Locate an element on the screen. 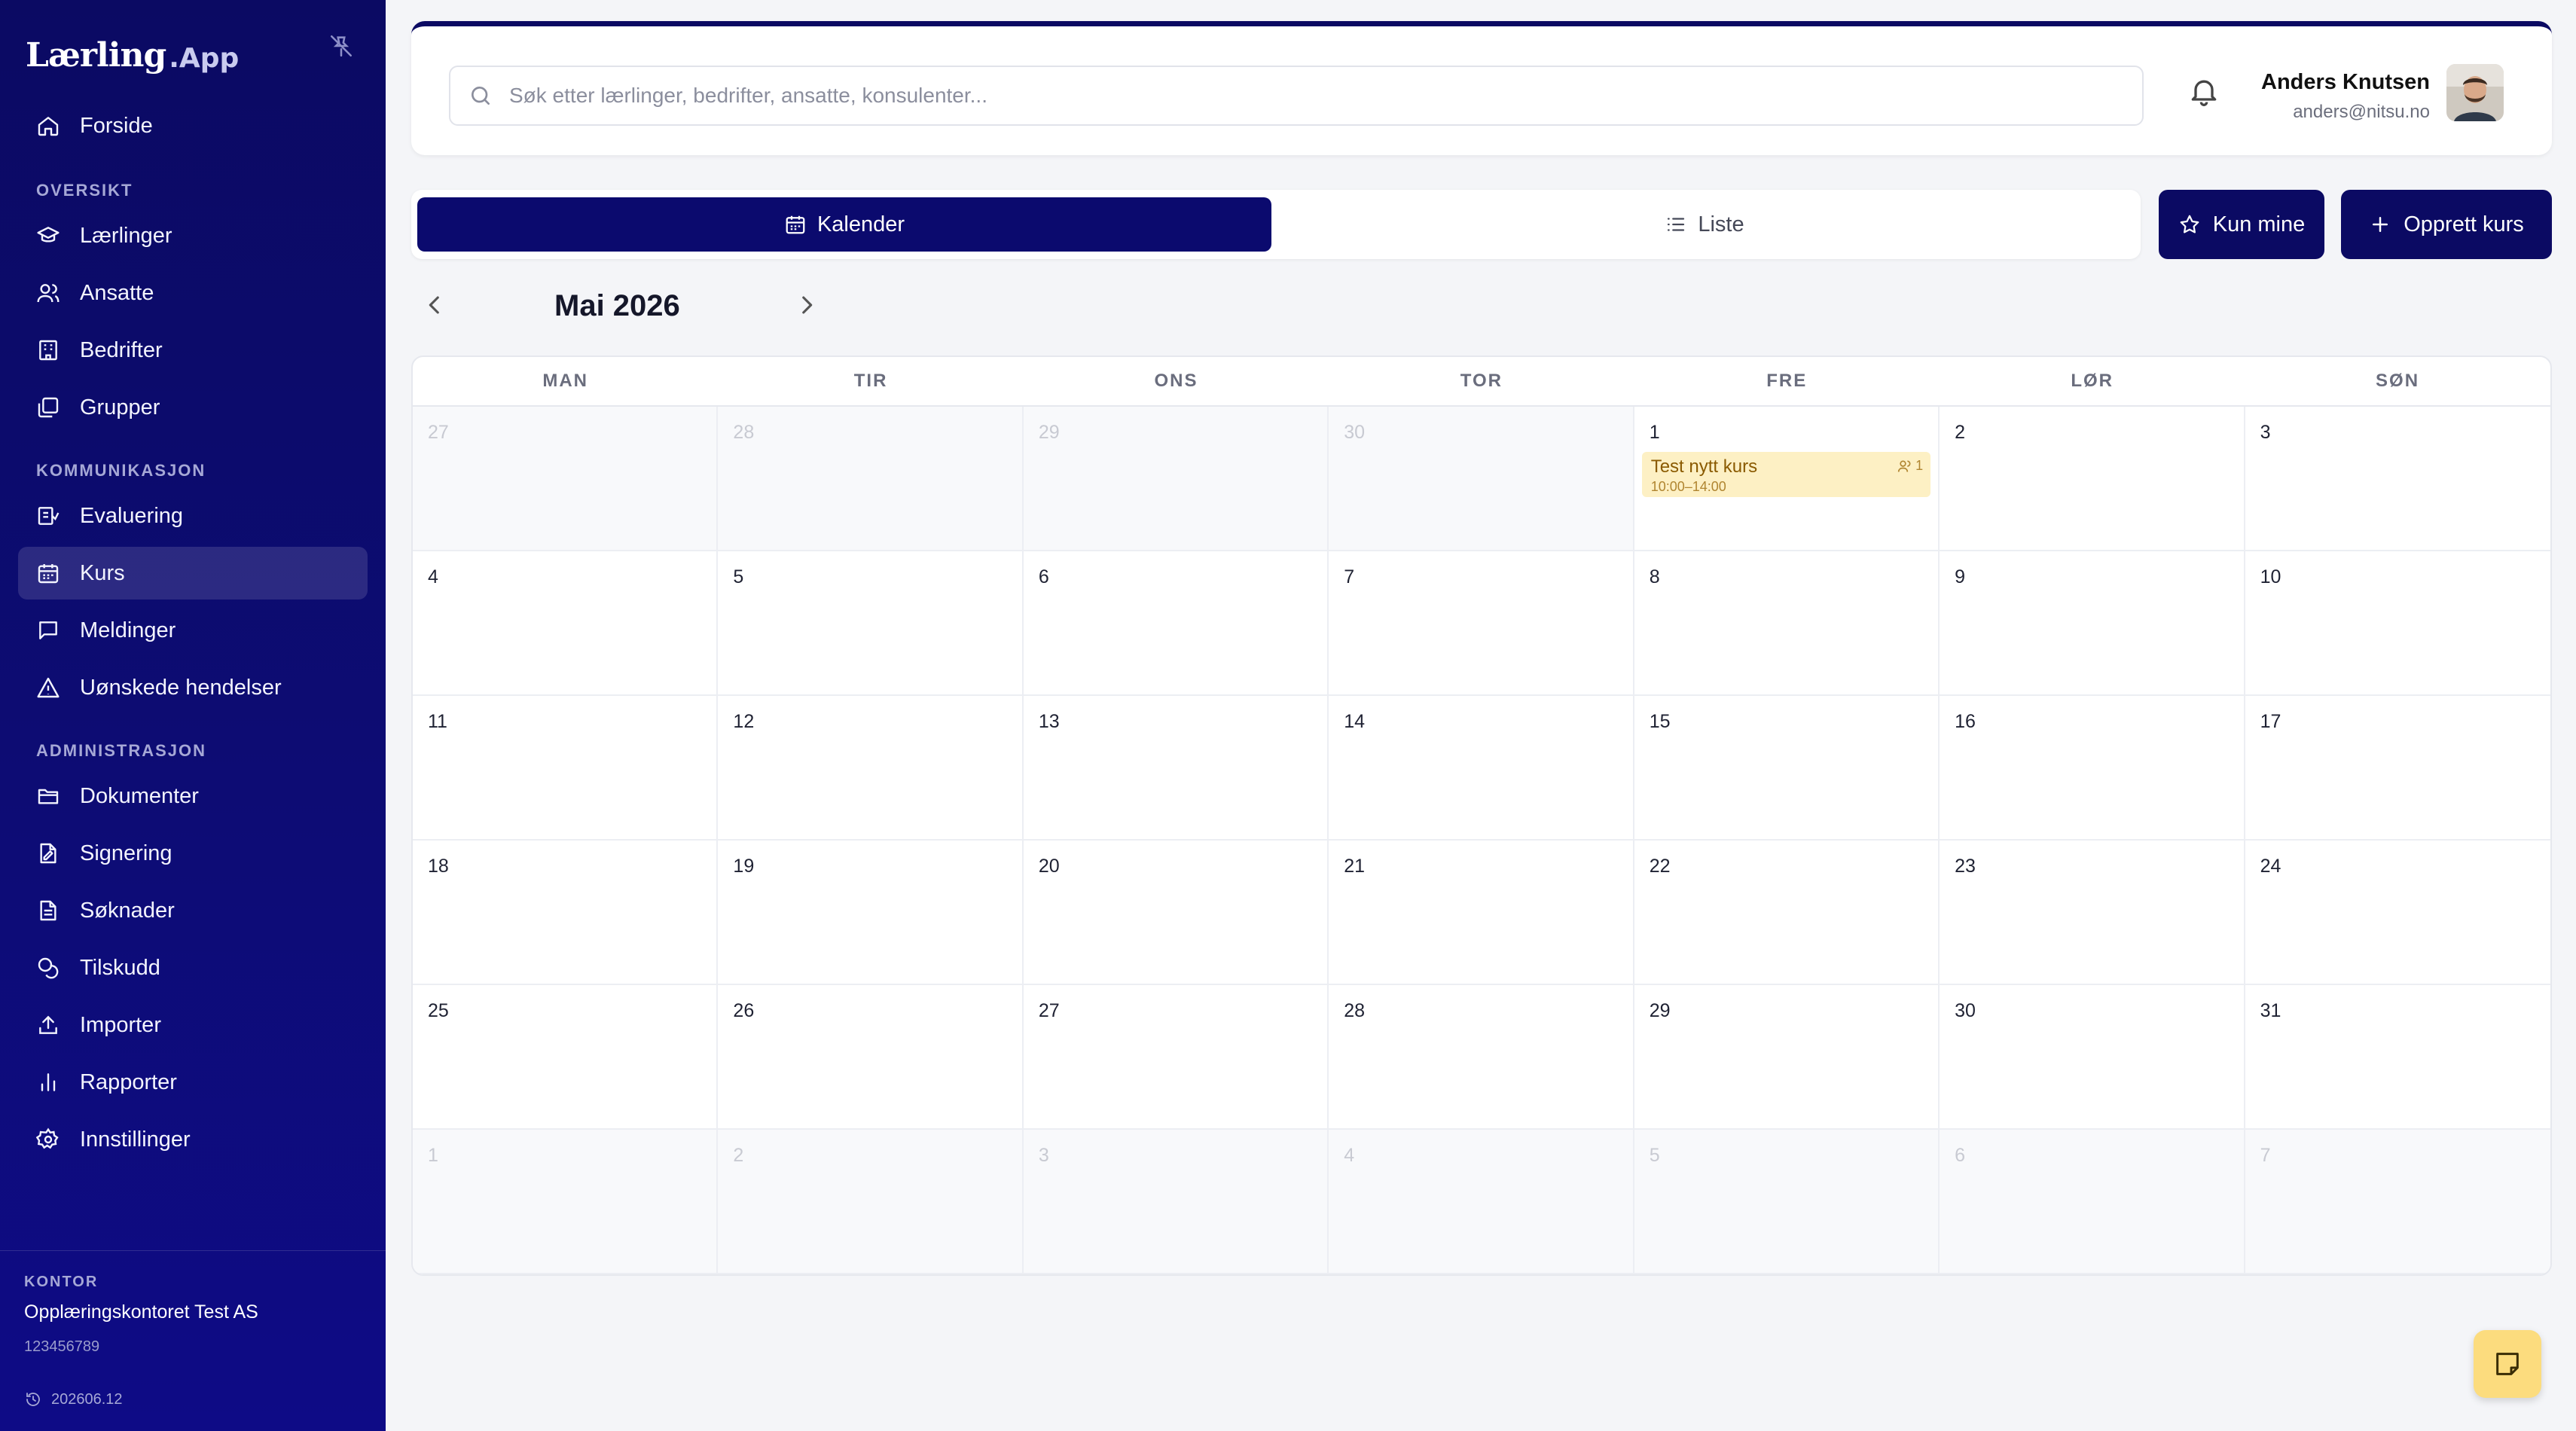 This screenshot has width=2576, height=1431. sidebar-item-kurs: Kurs is located at coordinates (193, 573).